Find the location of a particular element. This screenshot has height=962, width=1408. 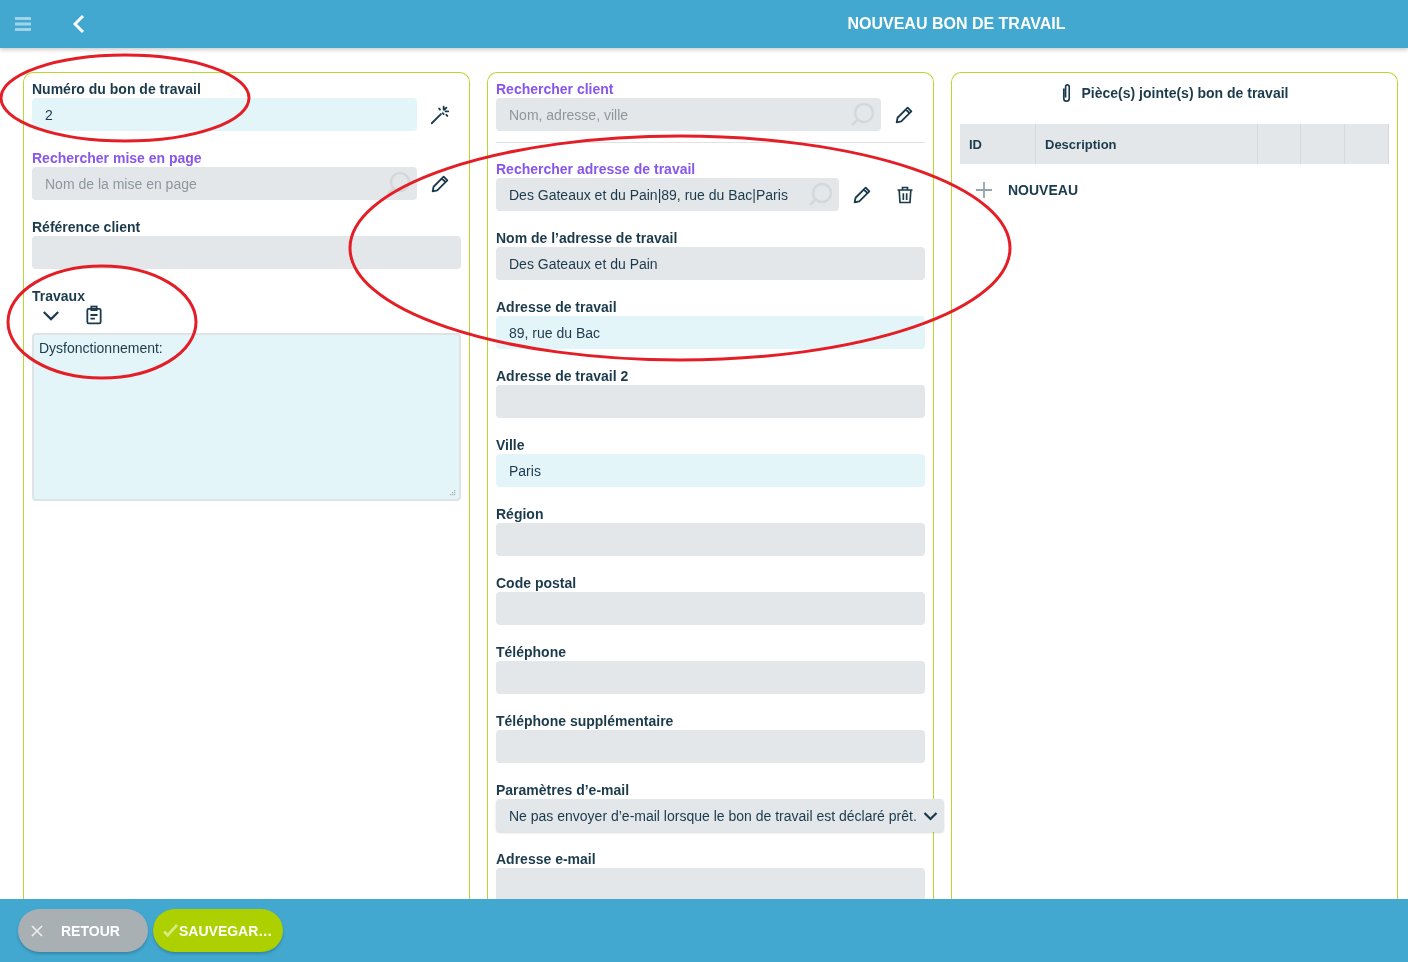

field-label: Adresse de travail is located at coordinates (557, 307).